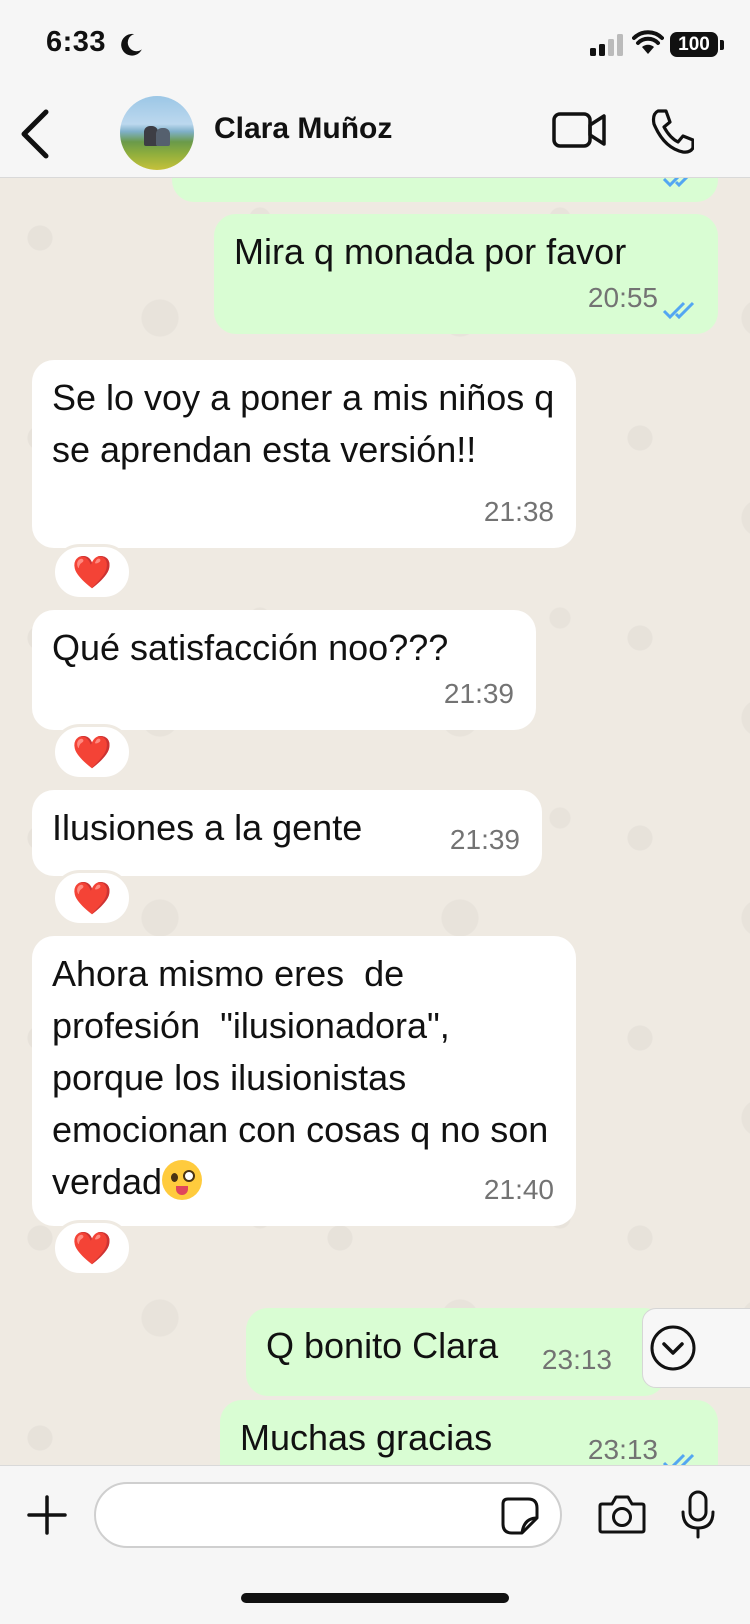 The image size is (750, 1624). Describe the element at coordinates (157, 133) in the screenshot. I see `contact-avatar` at that location.